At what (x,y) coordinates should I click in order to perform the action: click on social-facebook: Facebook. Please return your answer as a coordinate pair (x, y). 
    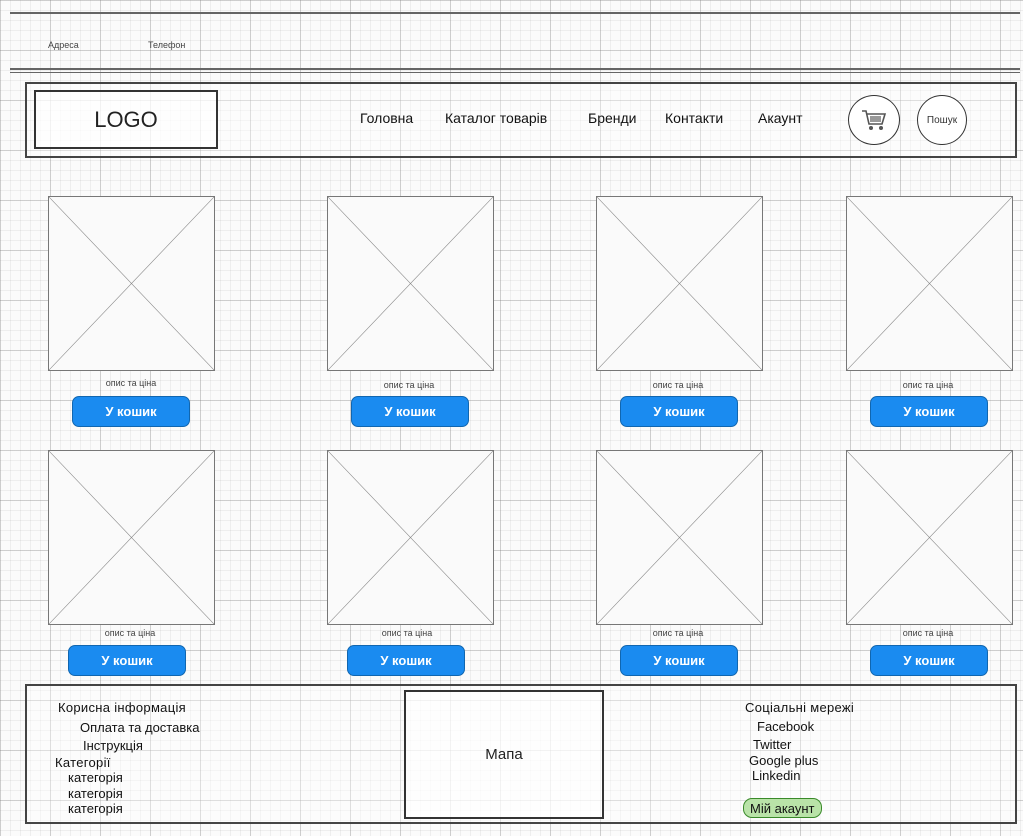
    Looking at the image, I should click on (785, 726).